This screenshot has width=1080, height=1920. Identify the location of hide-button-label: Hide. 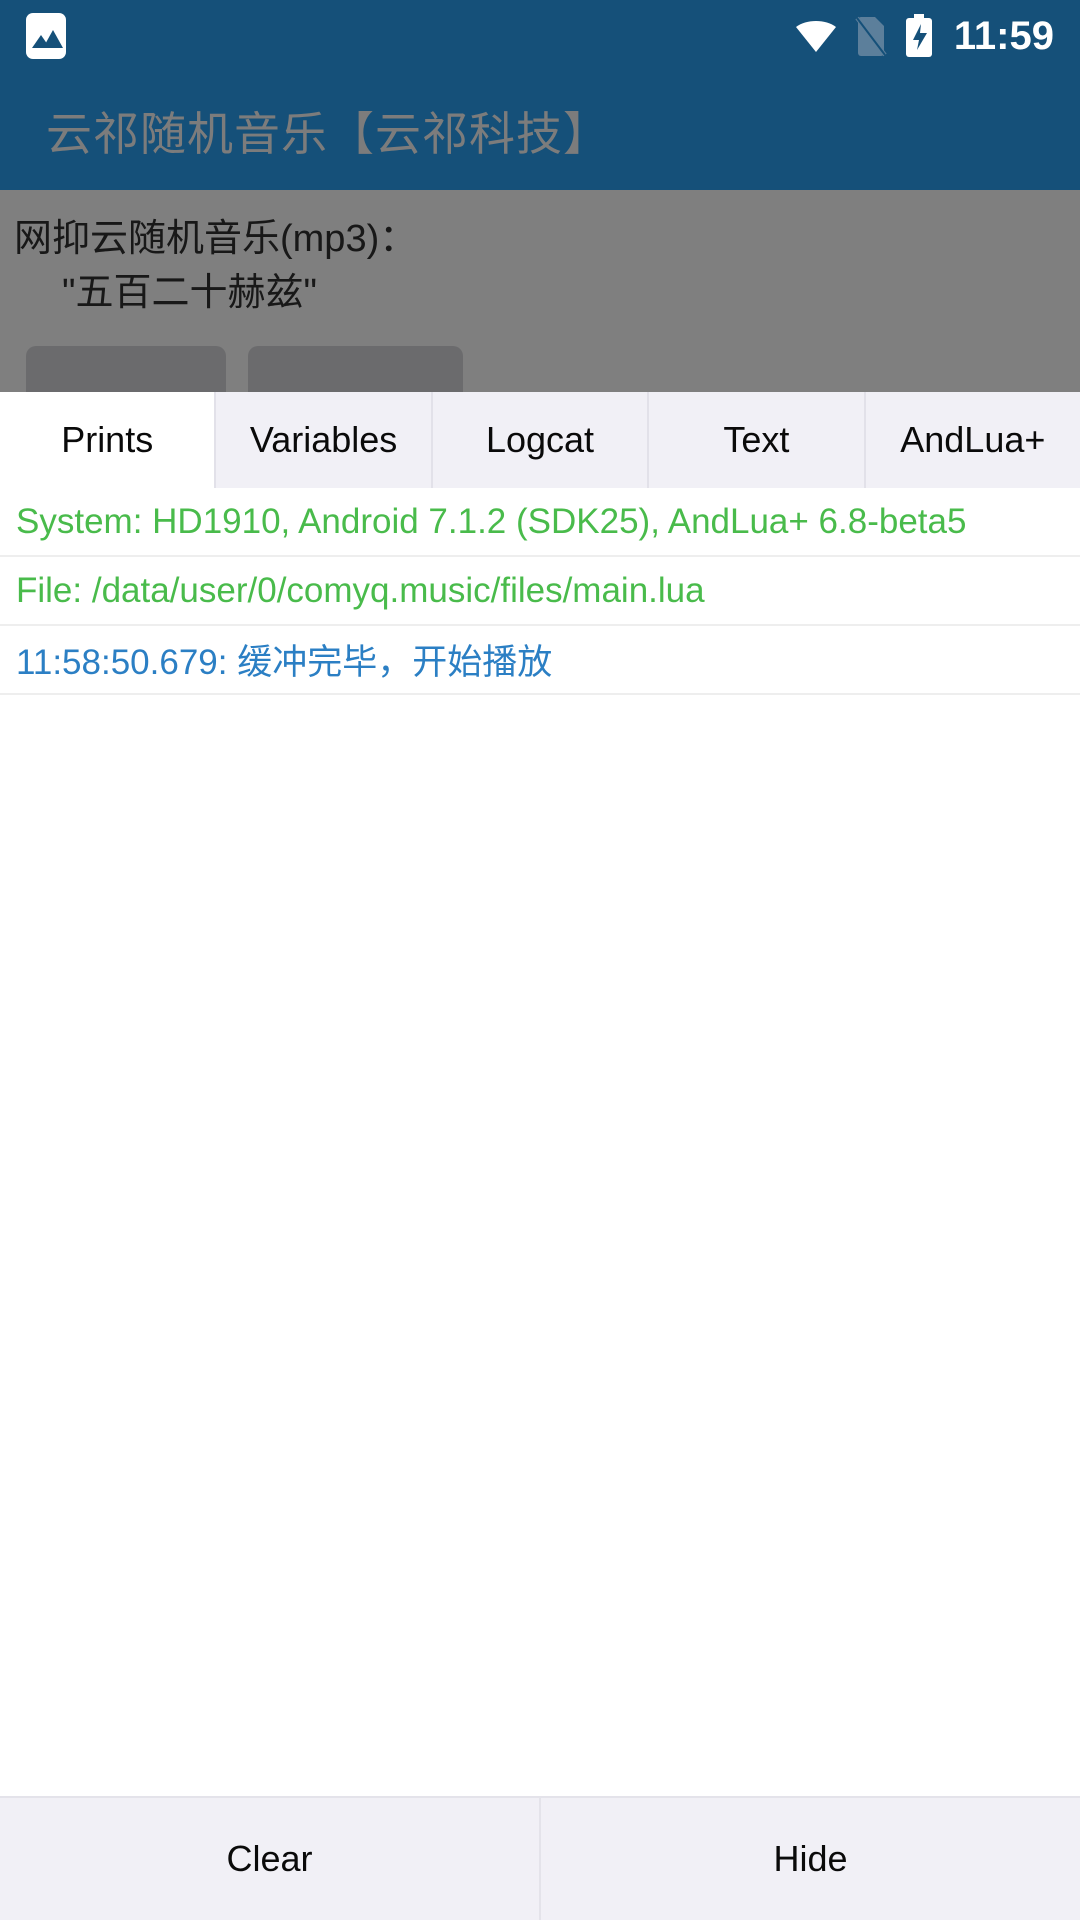
(810, 1858).